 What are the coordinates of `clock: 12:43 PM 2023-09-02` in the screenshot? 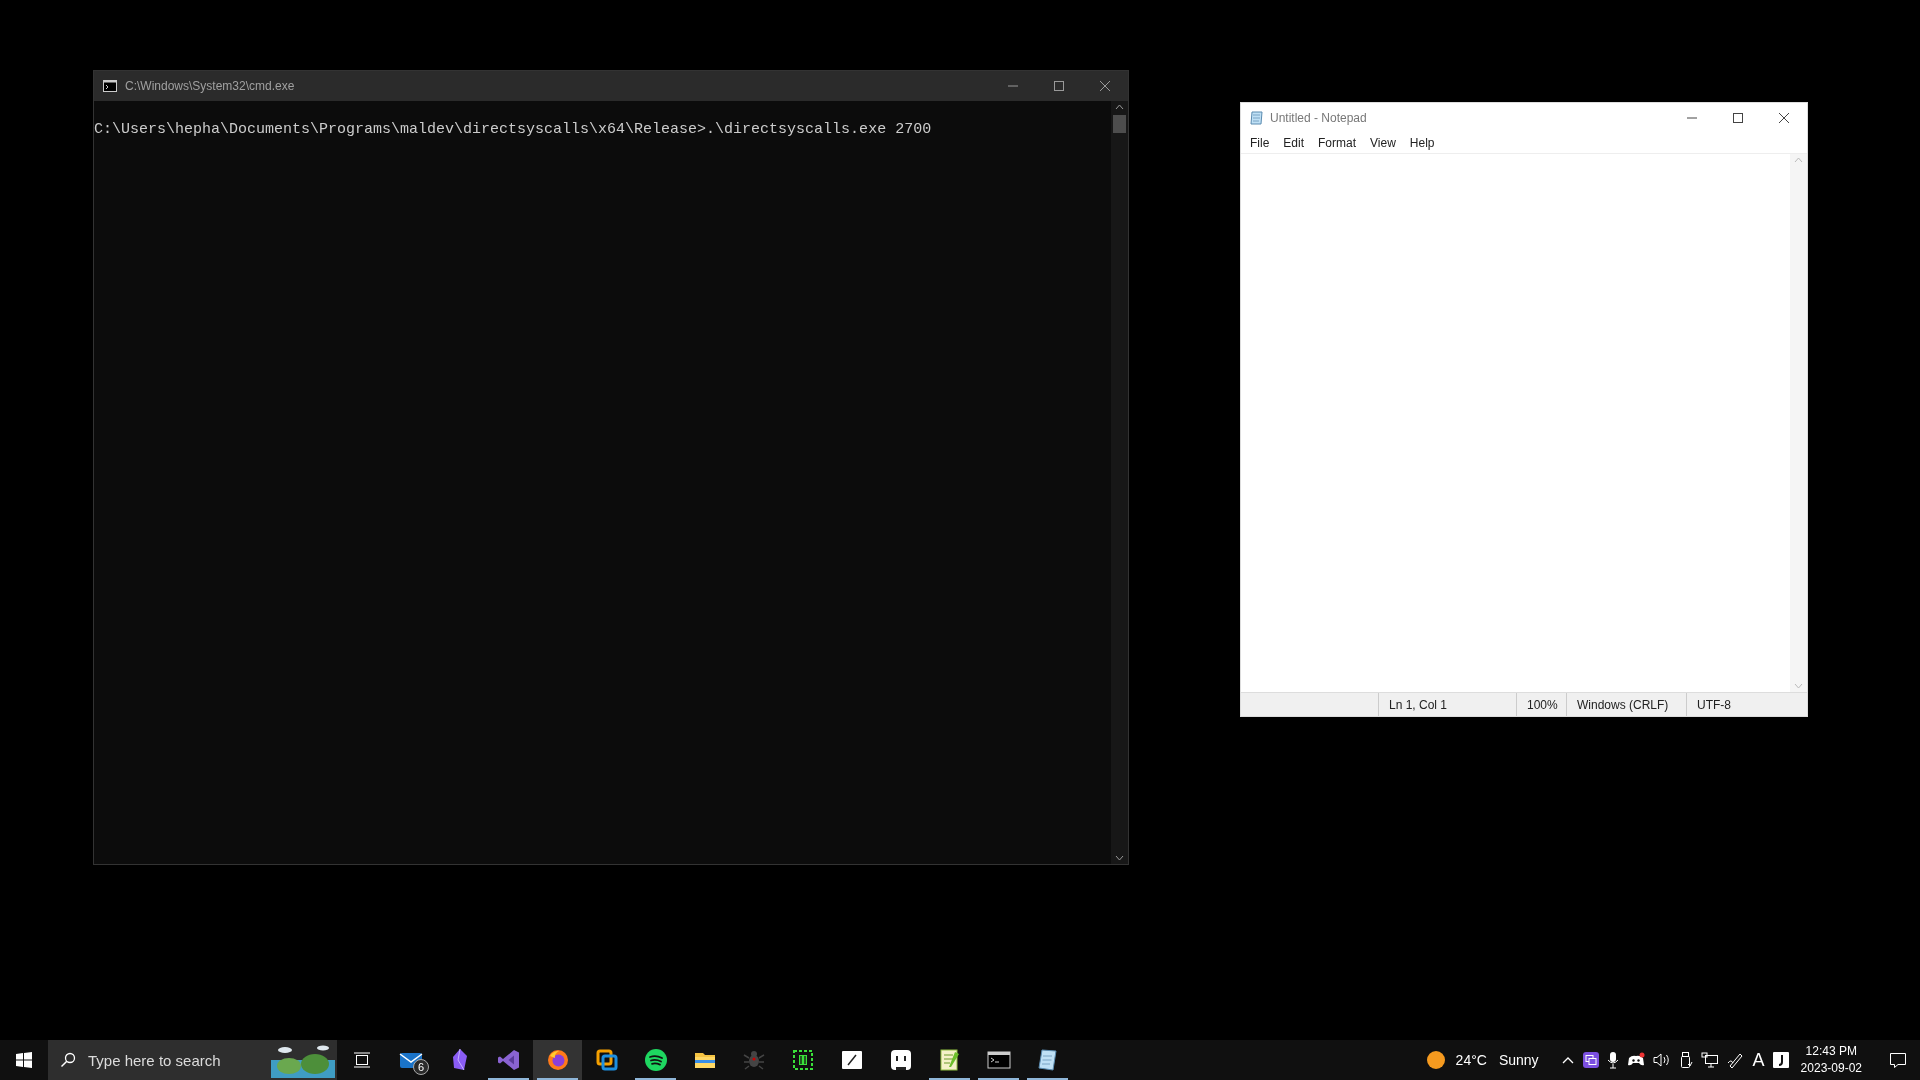 It's located at (1831, 1060).